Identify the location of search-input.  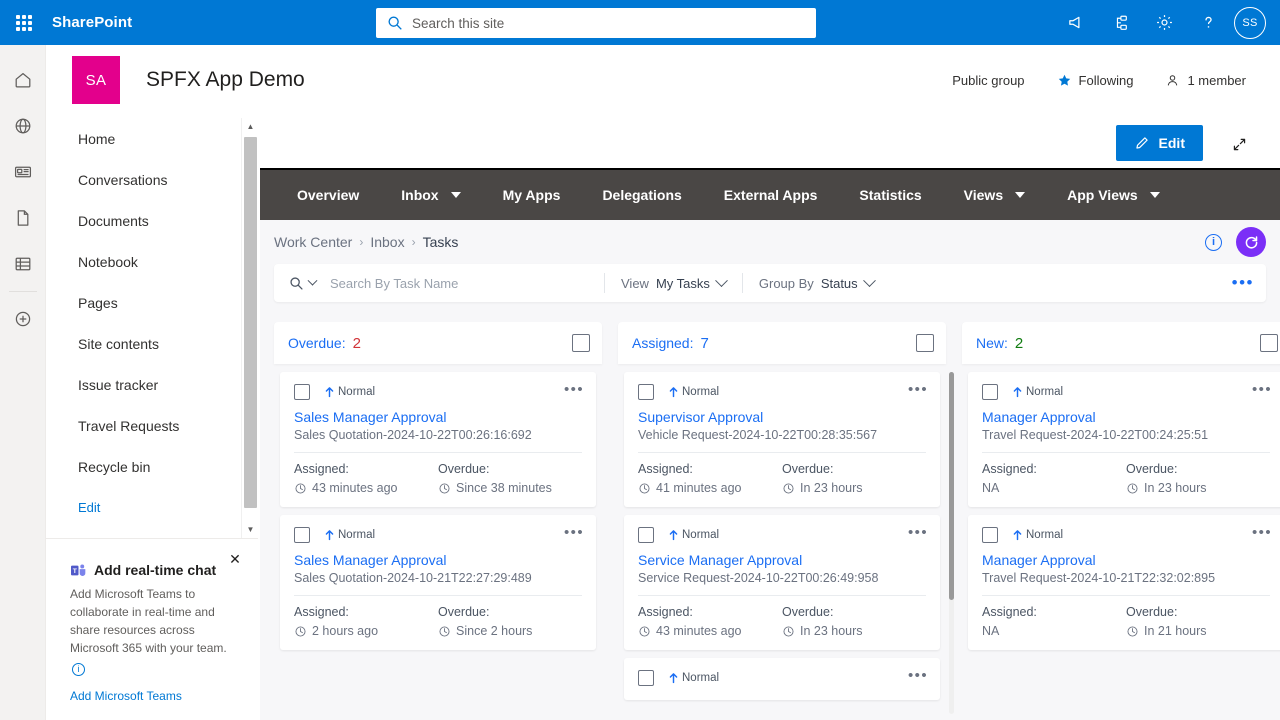
(609, 23).